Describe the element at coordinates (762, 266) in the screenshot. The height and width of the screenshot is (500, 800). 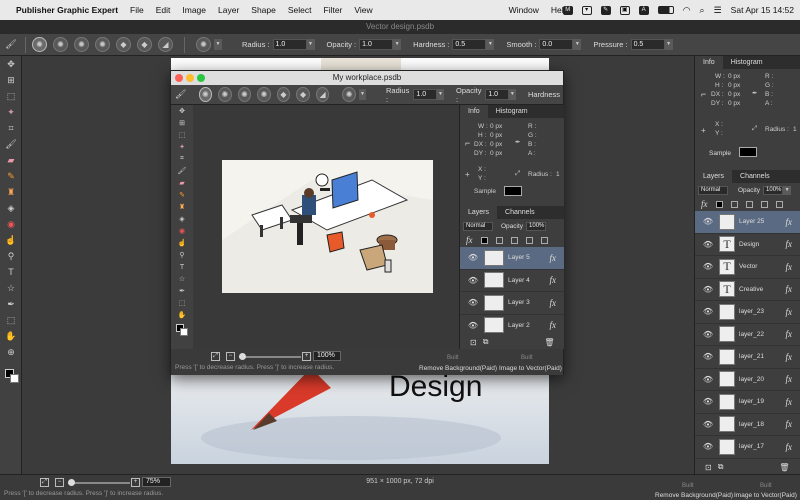
I see `layer-name: Vector` at that location.